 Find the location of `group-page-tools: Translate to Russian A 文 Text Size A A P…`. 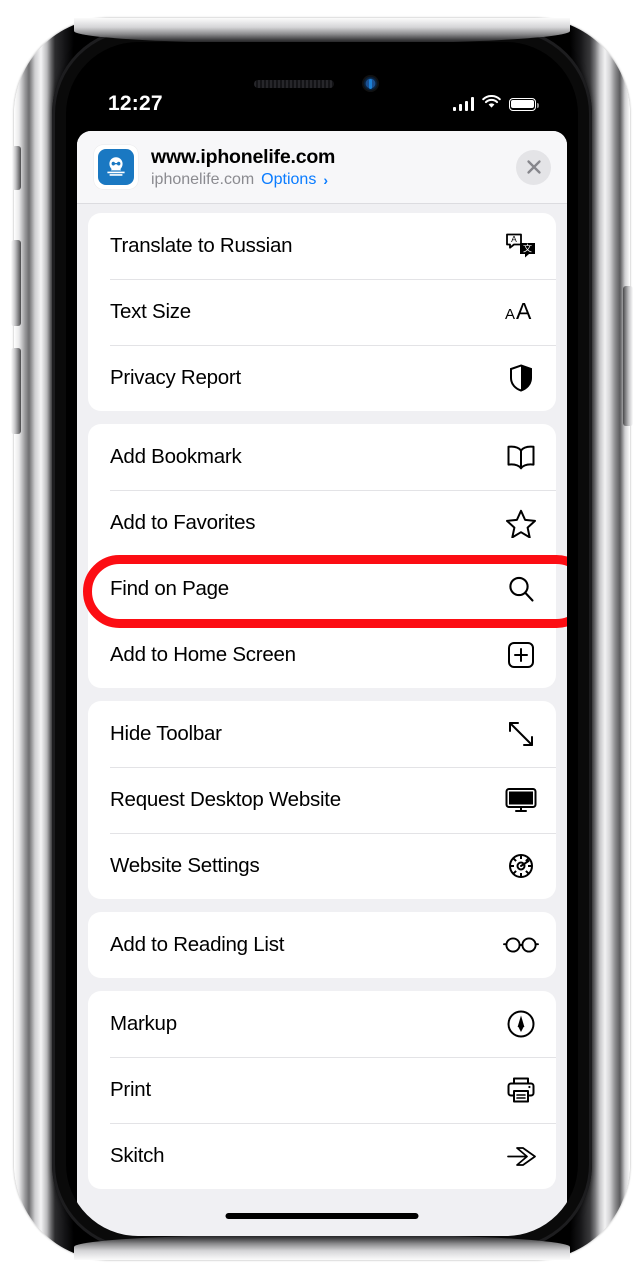

group-page-tools: Translate to Russian A 文 Text Size A A P… is located at coordinates (322, 312).